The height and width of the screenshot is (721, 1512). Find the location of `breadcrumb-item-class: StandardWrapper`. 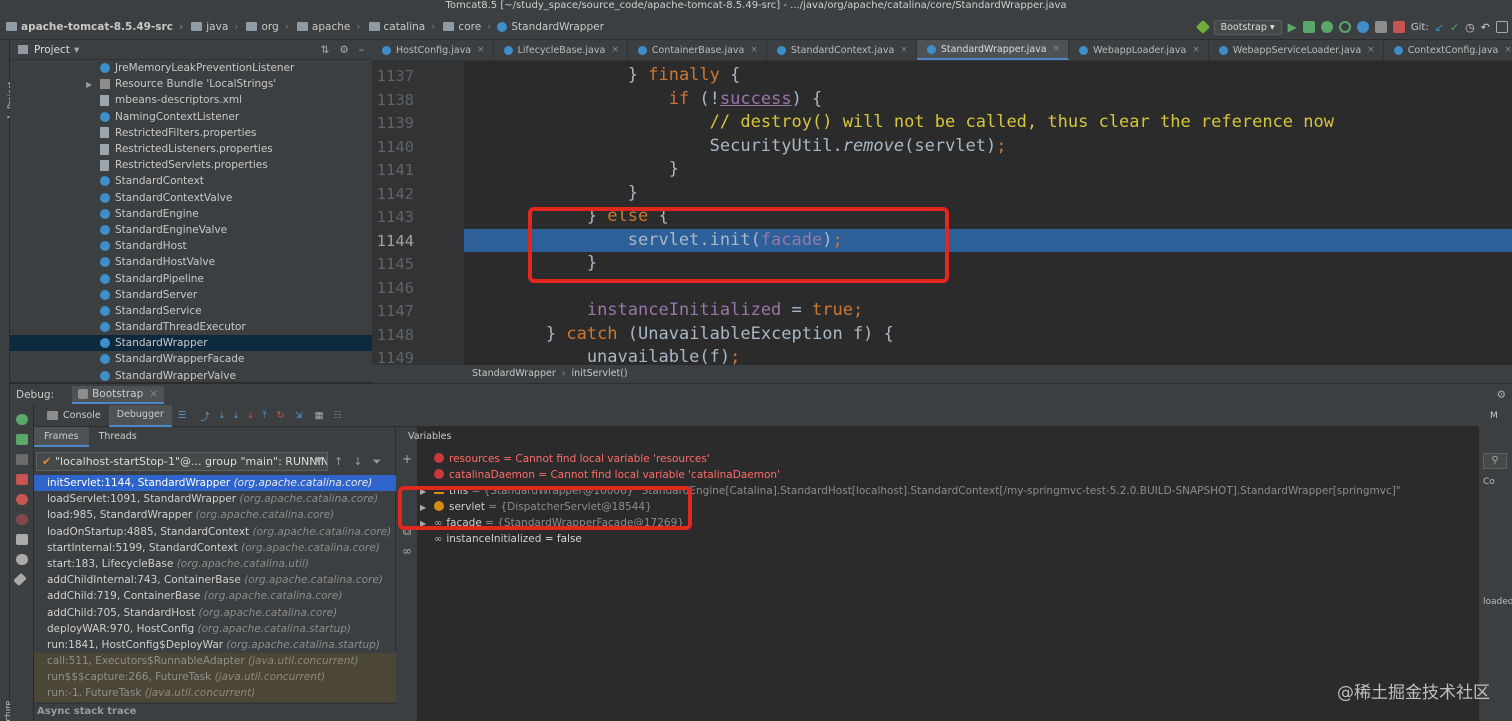

breadcrumb-item-class: StandardWrapper is located at coordinates (550, 27).